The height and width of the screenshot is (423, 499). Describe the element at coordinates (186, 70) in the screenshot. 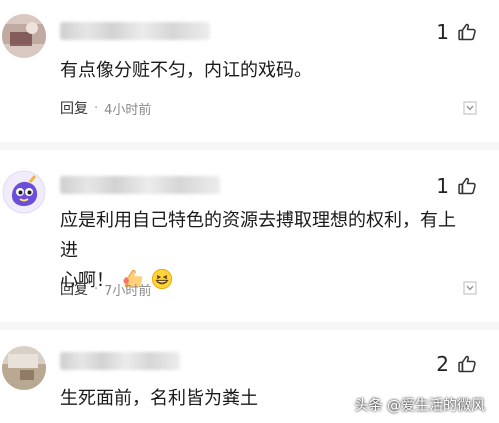

I see `comment-text: 有点像分赃不匀，内讧的戏码。` at that location.